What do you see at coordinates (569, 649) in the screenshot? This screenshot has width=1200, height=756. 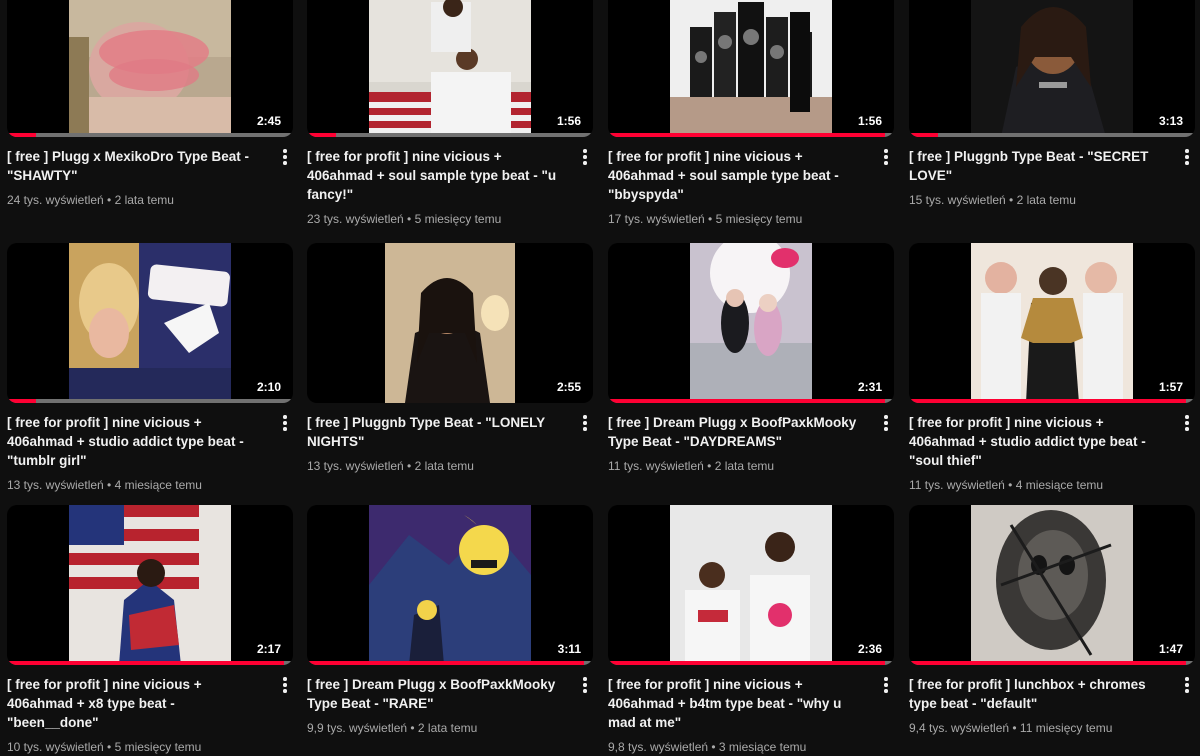 I see `video-duration: 3:11` at bounding box center [569, 649].